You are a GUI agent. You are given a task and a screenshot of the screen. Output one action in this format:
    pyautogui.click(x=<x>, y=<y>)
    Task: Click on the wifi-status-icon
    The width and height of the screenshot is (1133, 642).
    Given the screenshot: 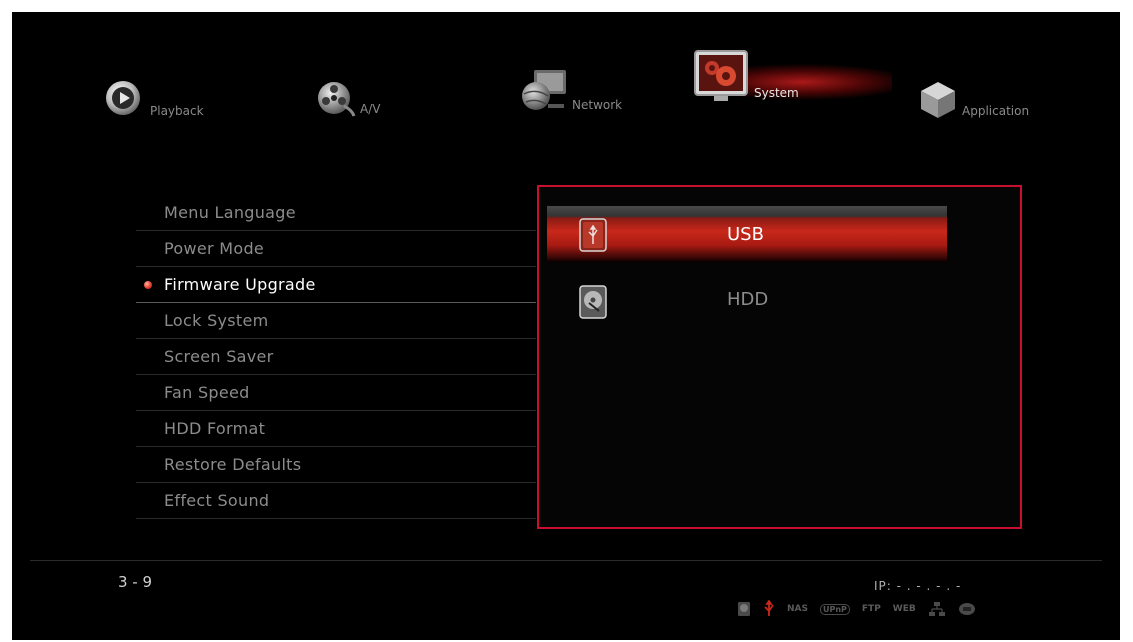 What is the action you would take?
    pyautogui.click(x=966, y=609)
    